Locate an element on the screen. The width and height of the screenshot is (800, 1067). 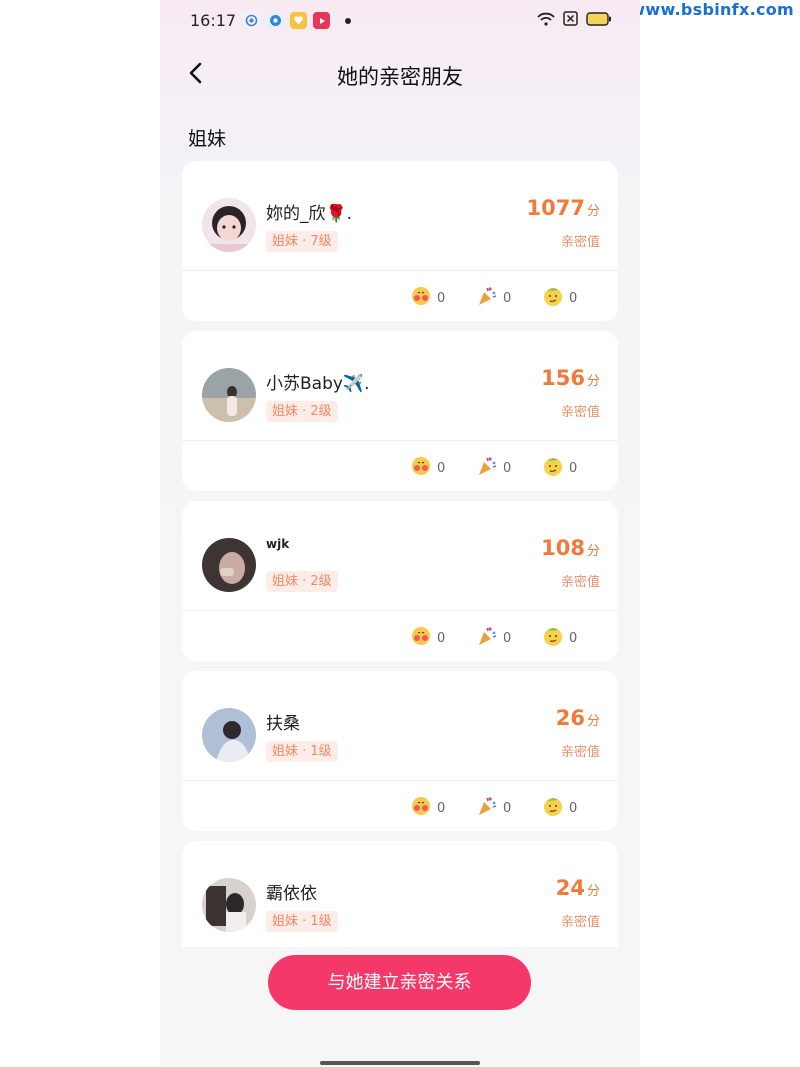
nav-bar: 她的亲密朋友 is located at coordinates (400, 74).